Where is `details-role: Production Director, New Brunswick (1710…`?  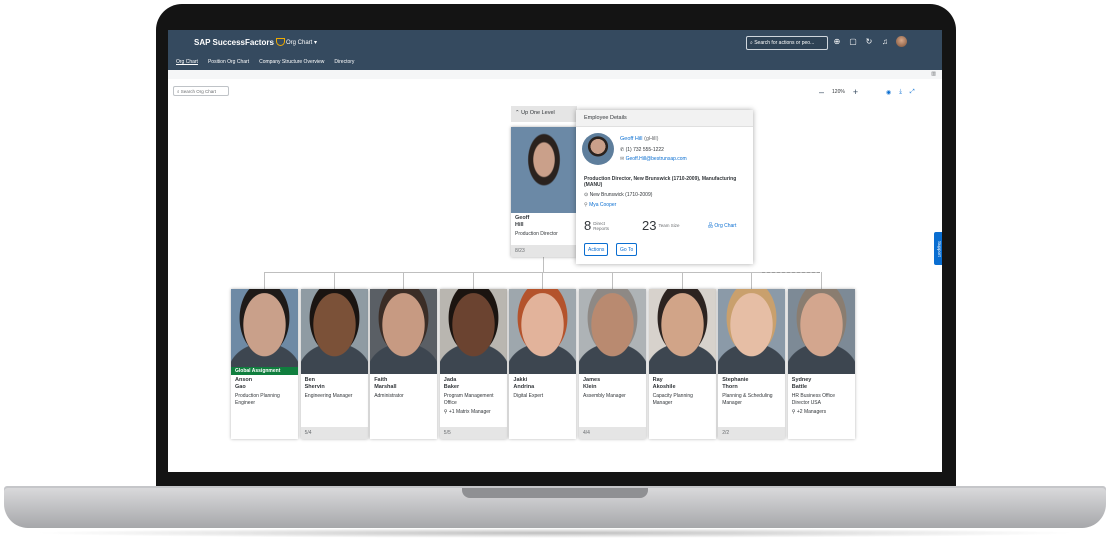 details-role: Production Director, New Brunswick (1710… is located at coordinates (660, 182).